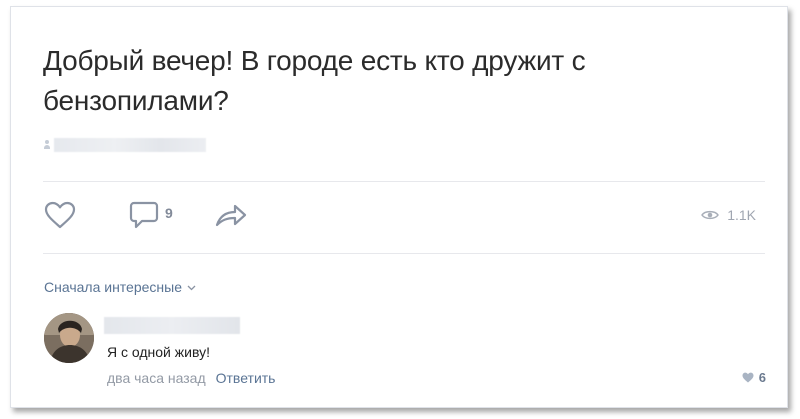 The width and height of the screenshot is (800, 419). I want to click on user-icon, so click(47, 145).